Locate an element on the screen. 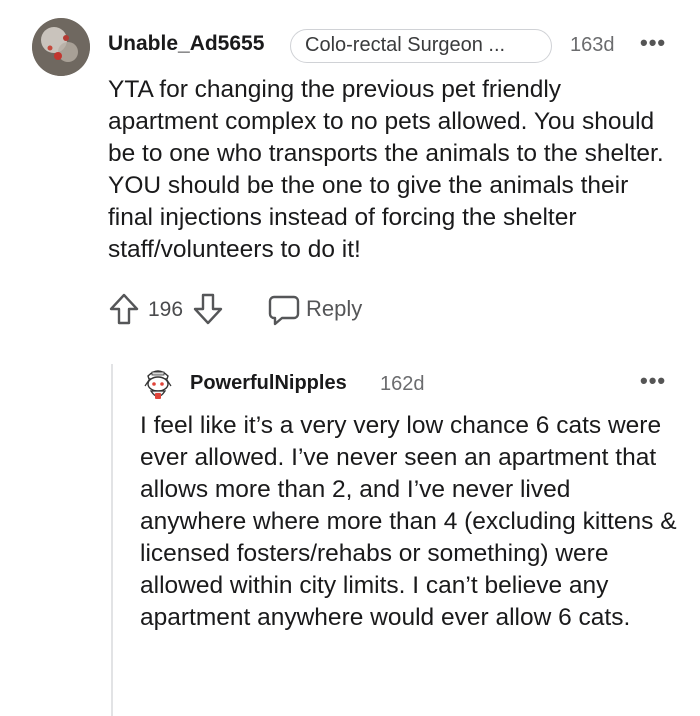 This screenshot has height=716, width=700. avatar-image is located at coordinates (61, 47).